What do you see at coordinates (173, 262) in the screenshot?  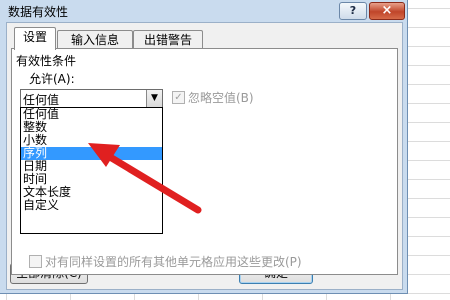 I see `apply-to-all-label: 对有同样设置的所有其他单元格应用这些更改(P)` at bounding box center [173, 262].